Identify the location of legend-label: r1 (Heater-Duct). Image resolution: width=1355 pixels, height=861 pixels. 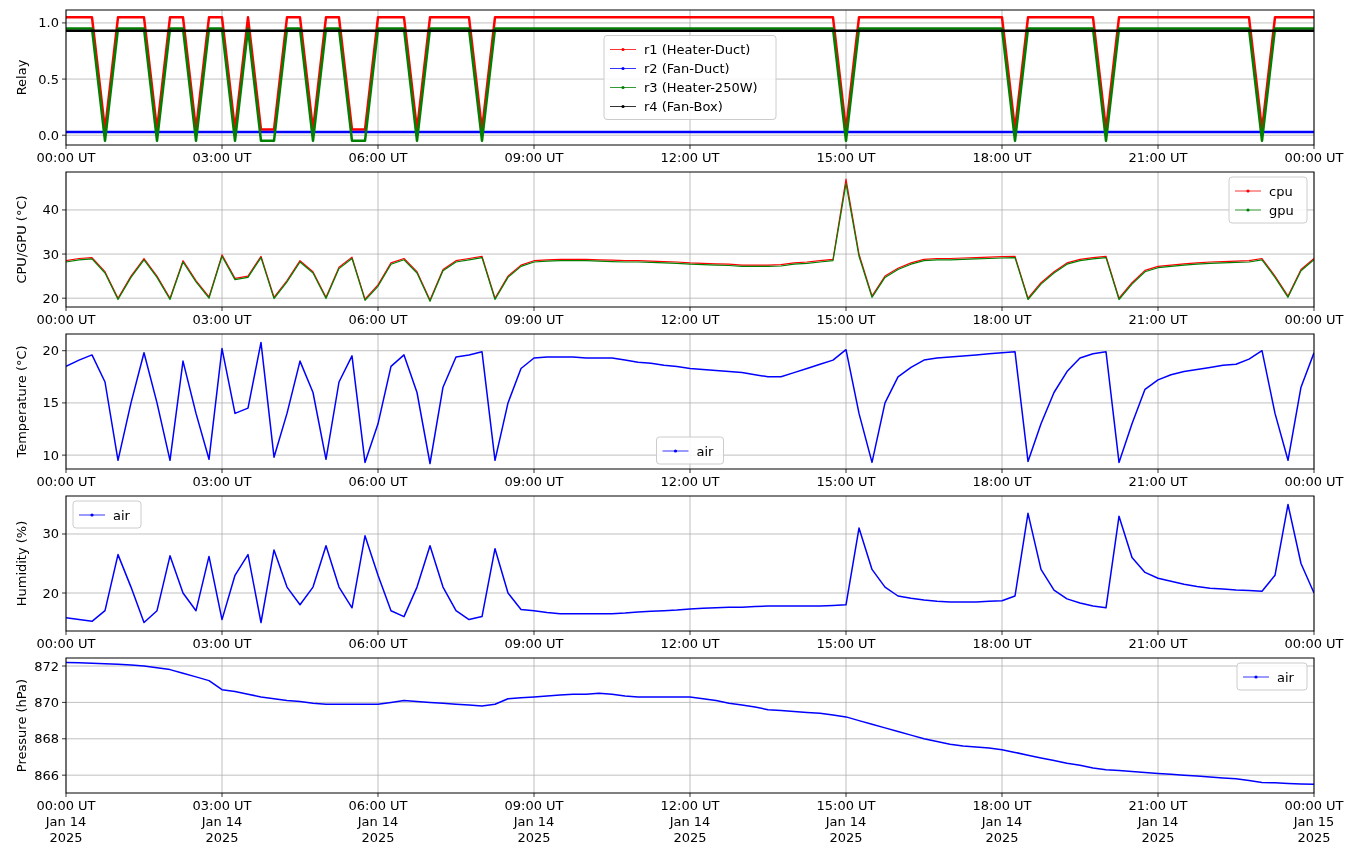
(697, 49).